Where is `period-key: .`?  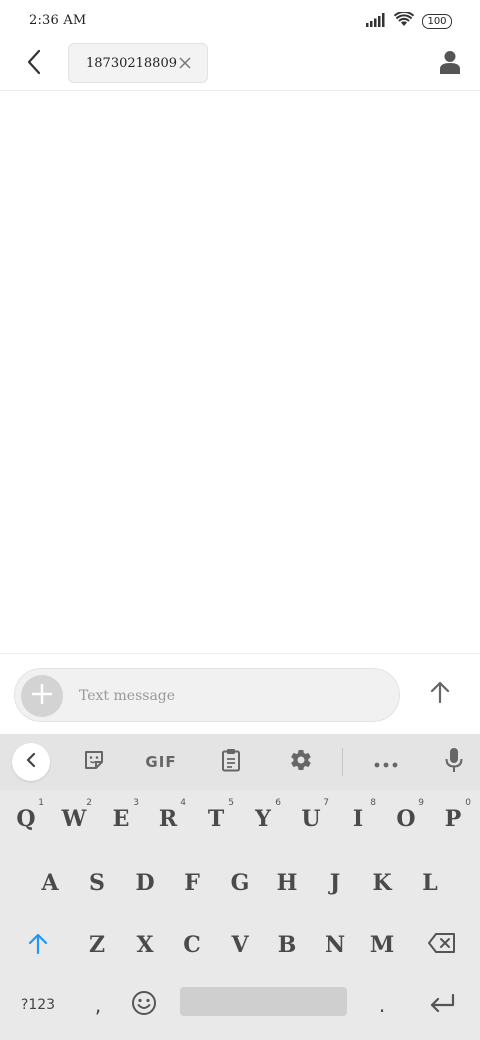
period-key: . is located at coordinates (382, 1005).